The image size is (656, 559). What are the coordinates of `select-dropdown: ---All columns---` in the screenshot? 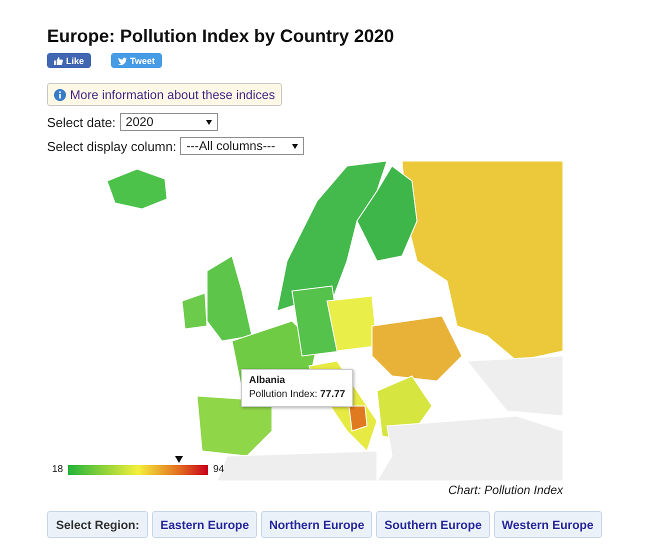 It's located at (242, 146).